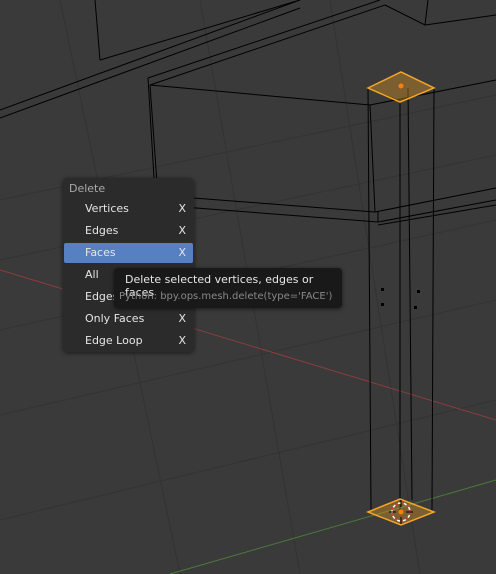  Describe the element at coordinates (401, 299) in the screenshot. I see `table-leg-wireframe` at that location.